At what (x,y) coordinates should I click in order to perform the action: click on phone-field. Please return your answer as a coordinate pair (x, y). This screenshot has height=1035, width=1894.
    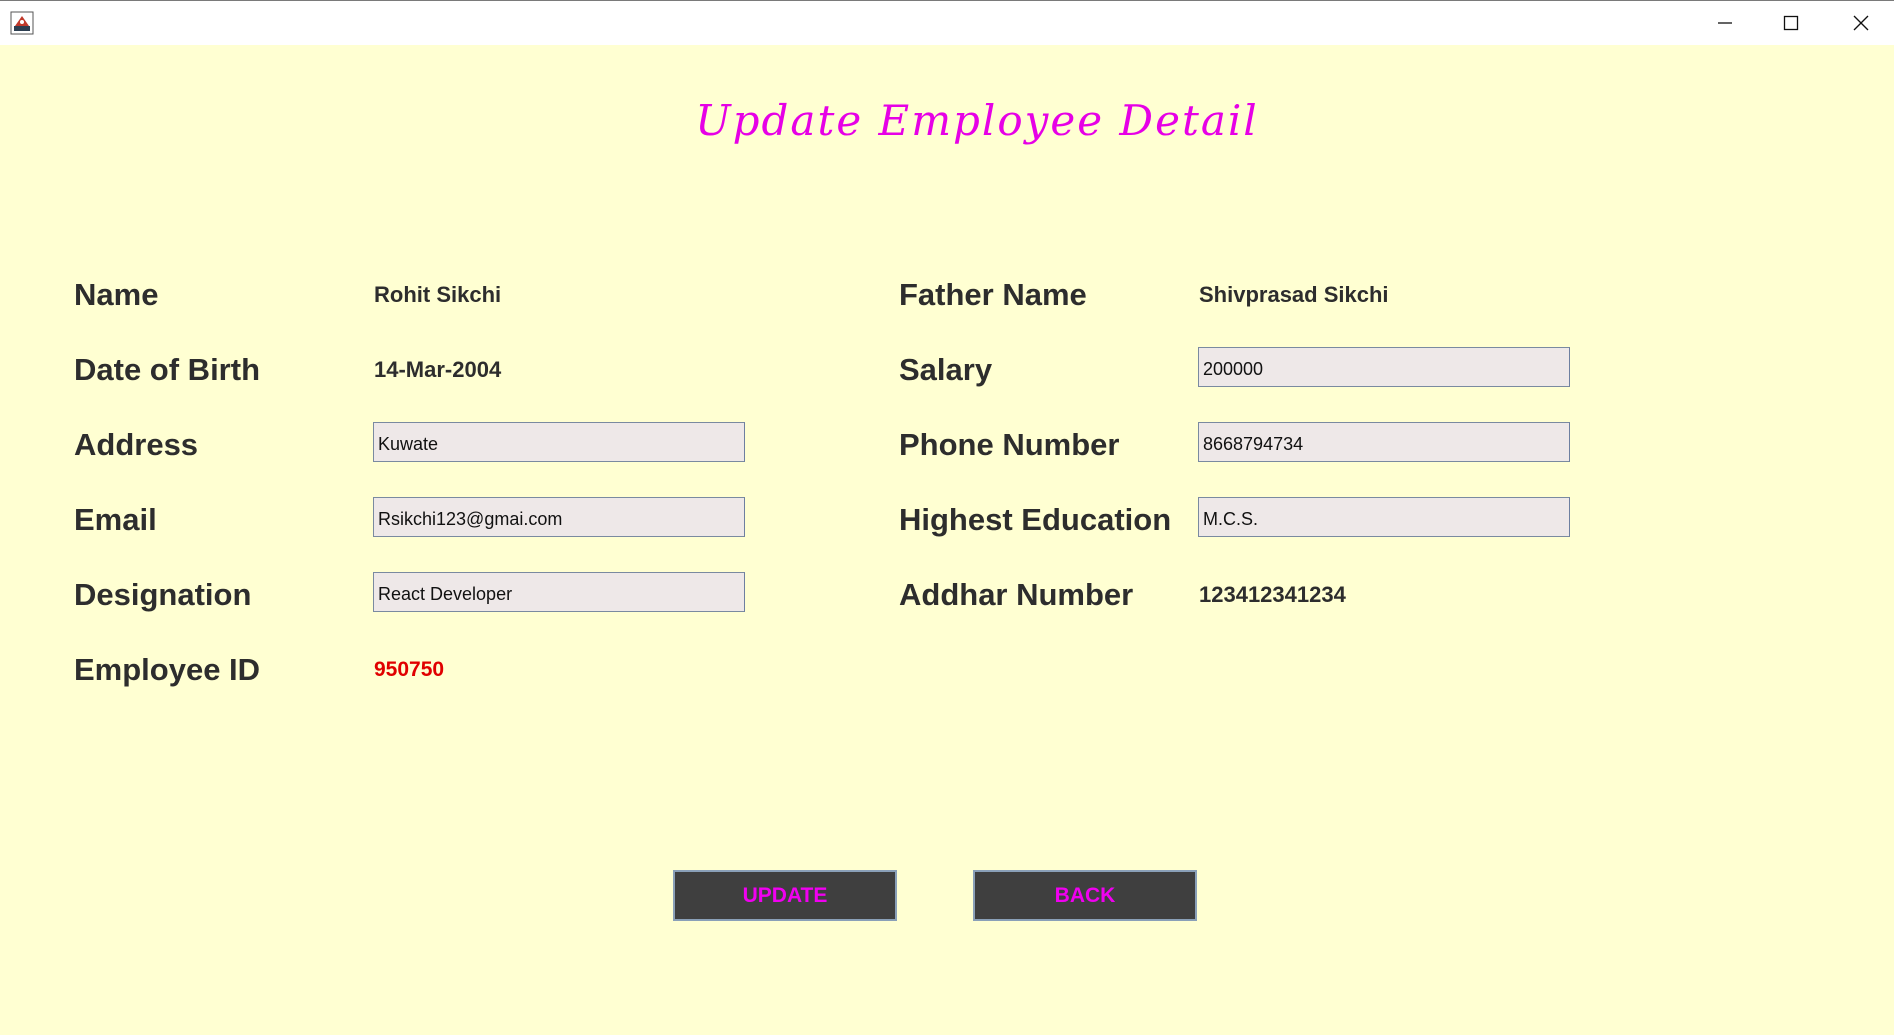
    Looking at the image, I should click on (1384, 442).